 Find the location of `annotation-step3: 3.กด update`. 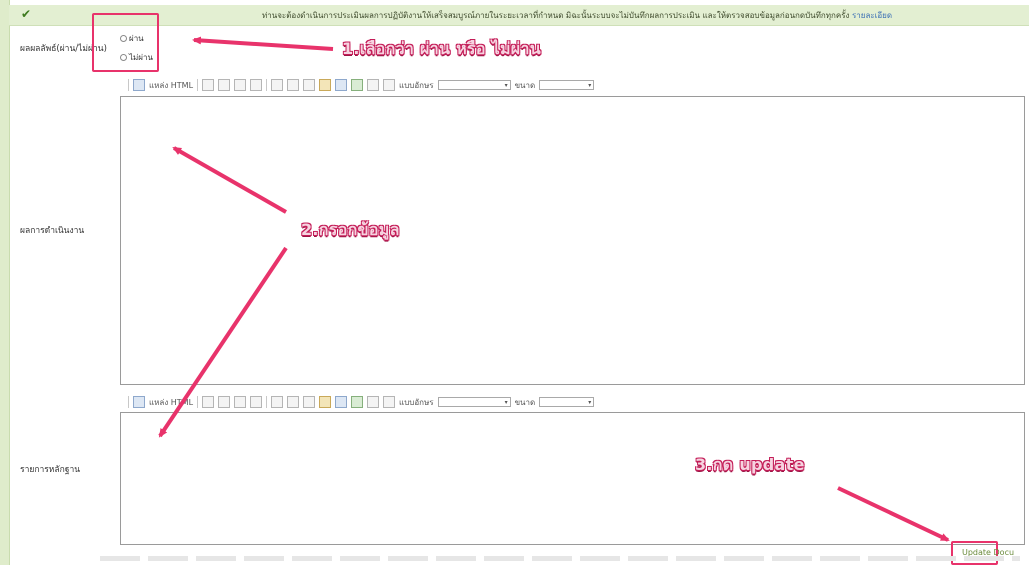

annotation-step3: 3.กด update is located at coordinates (750, 464).